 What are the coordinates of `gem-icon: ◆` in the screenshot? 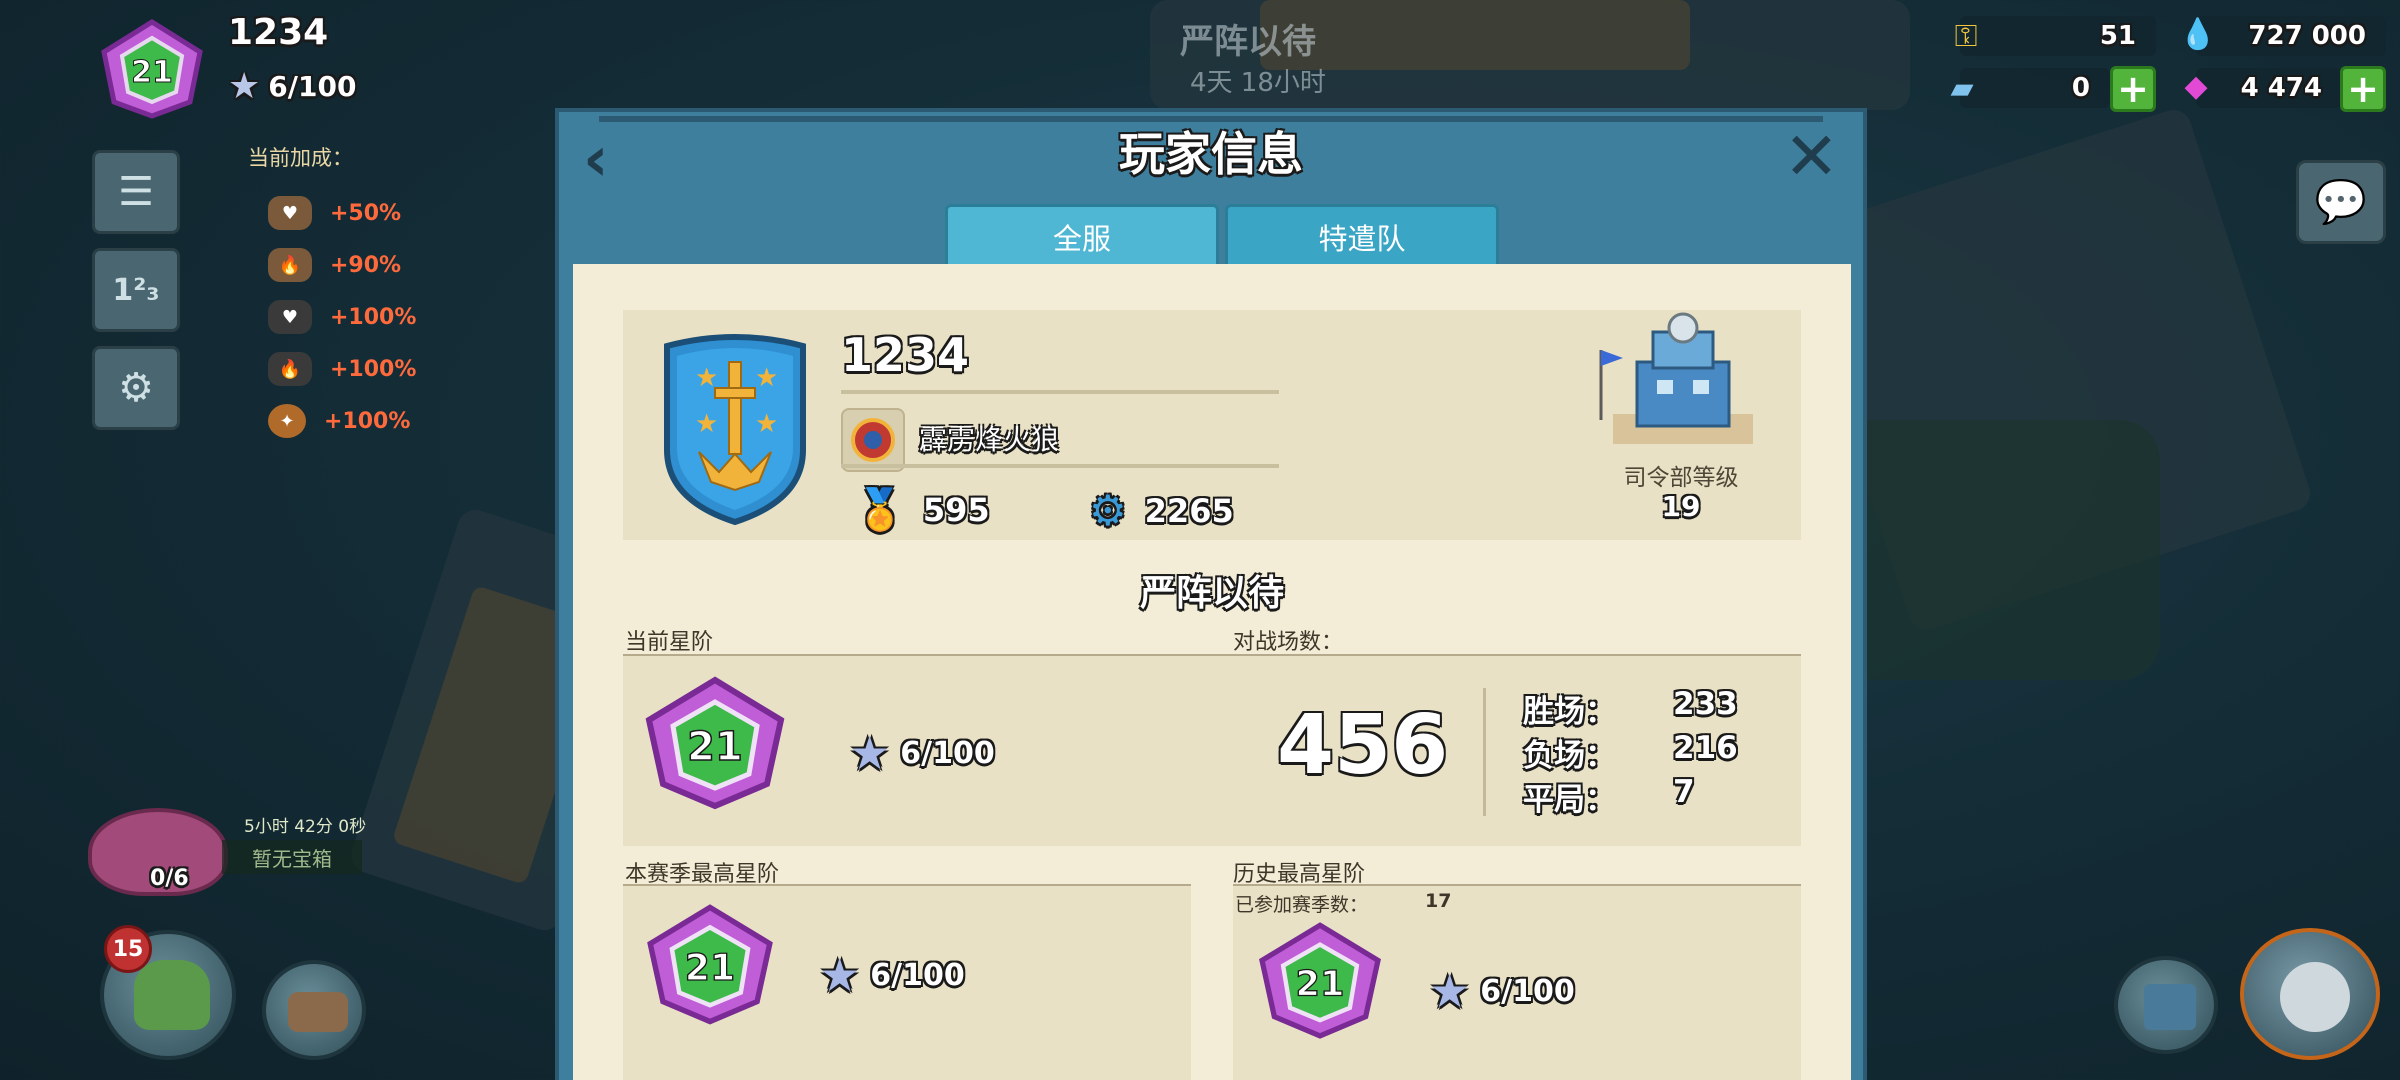 It's located at (2196, 86).